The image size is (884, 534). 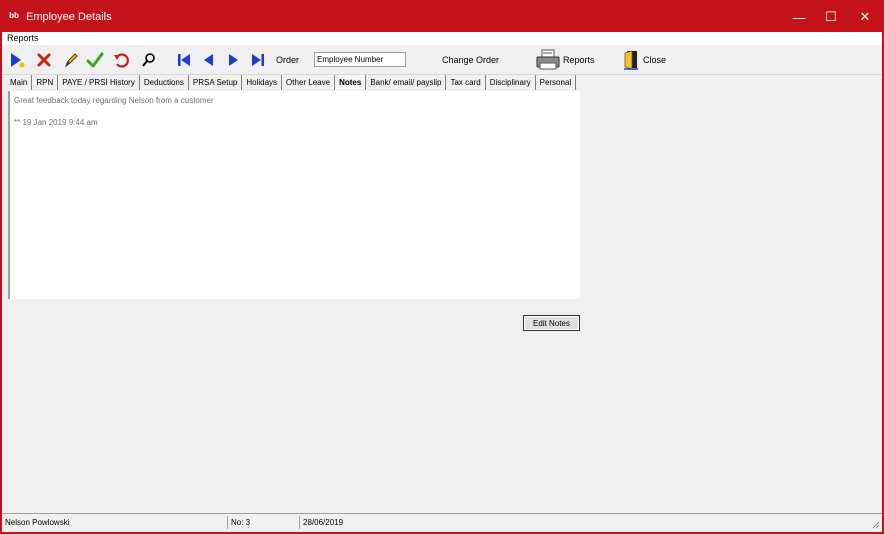 I want to click on add-record-button, so click(x=17, y=60).